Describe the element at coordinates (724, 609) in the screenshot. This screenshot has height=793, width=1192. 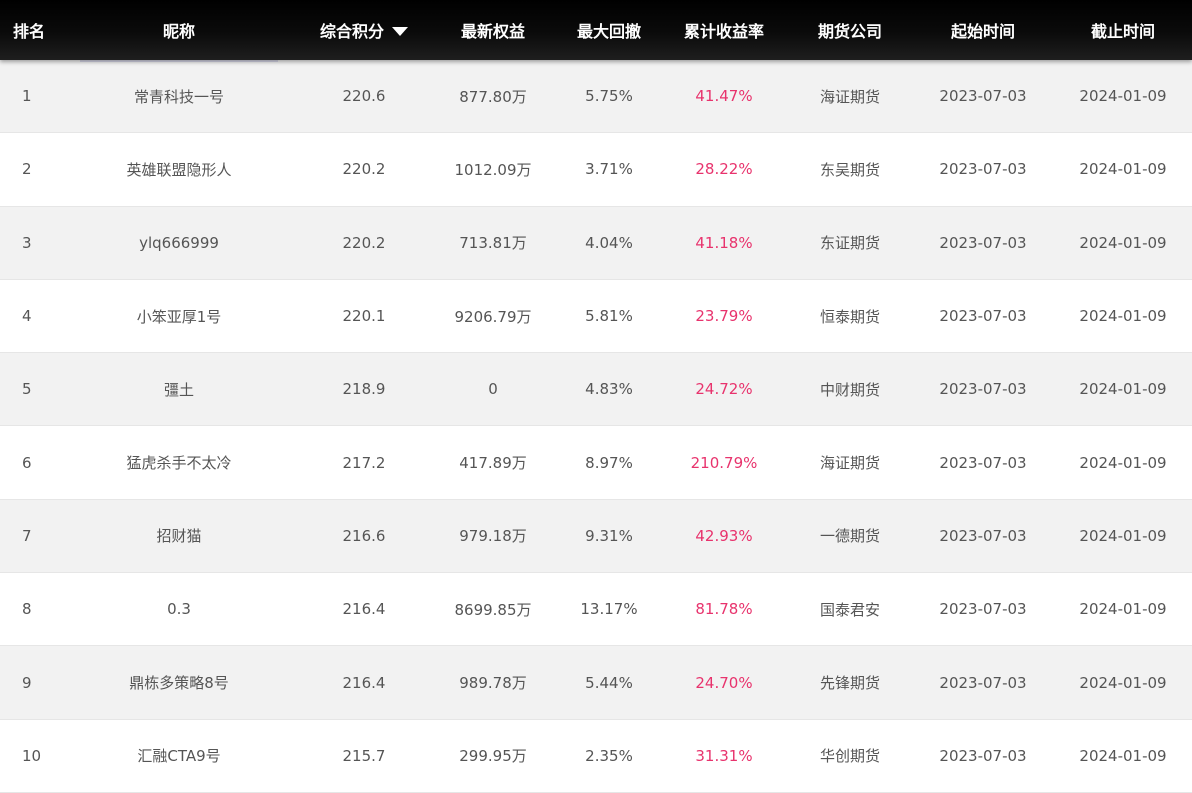
I see `cell-return: 81.78%` at that location.